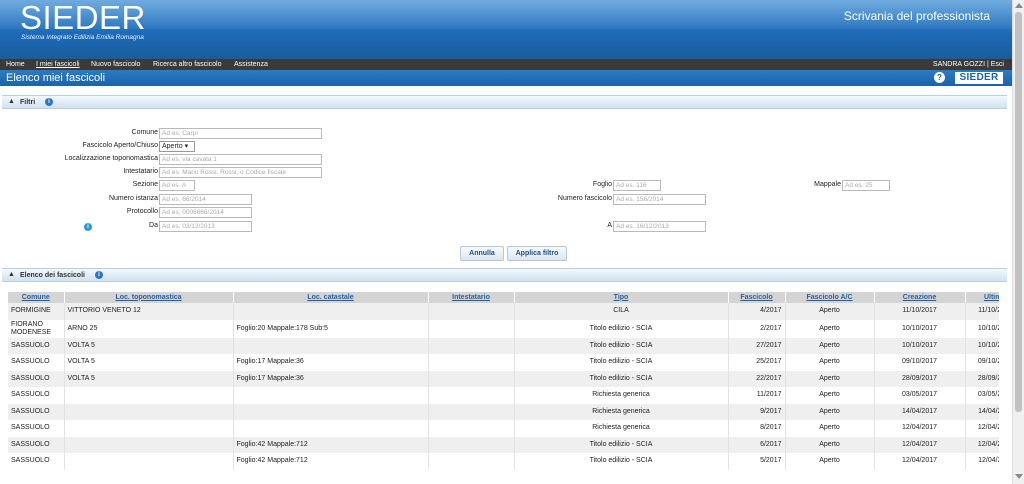 The width and height of the screenshot is (1024, 484). I want to click on applica-filtro-button: Applica filtro, so click(537, 253).